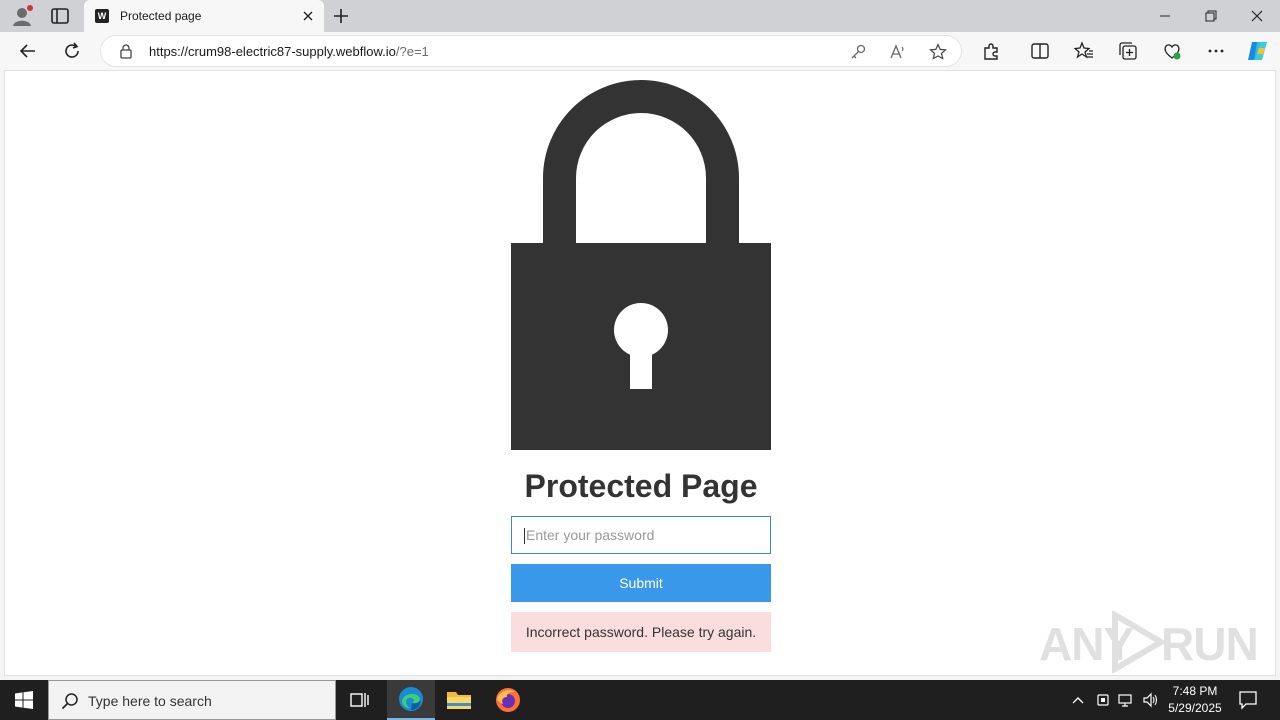 The image size is (1280, 720). Describe the element at coordinates (590, 535) in the screenshot. I see `password-placeholder: Enter your password` at that location.